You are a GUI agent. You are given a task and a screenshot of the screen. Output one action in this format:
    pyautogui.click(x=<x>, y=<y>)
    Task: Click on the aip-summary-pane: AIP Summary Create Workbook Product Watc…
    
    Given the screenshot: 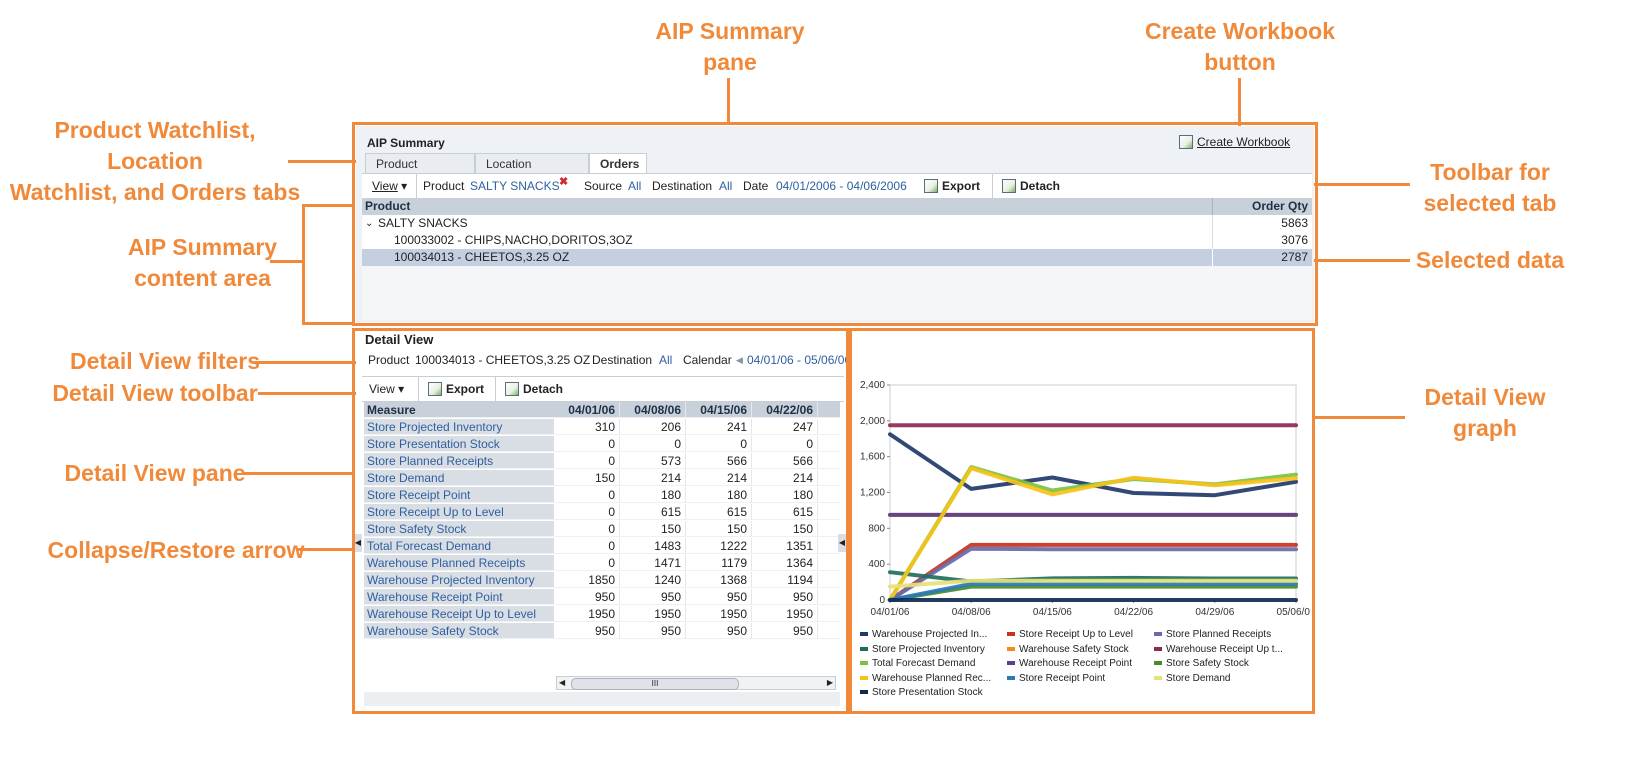 What is the action you would take?
    pyautogui.click(x=835, y=224)
    